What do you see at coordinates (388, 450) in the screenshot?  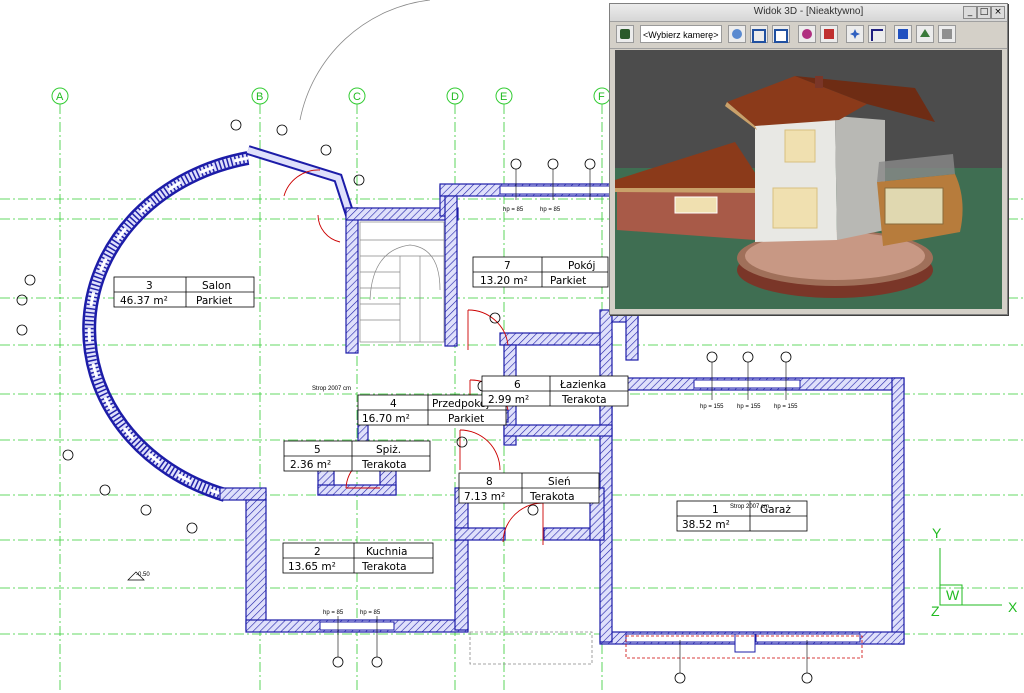 I see `room-name: Spiż.` at bounding box center [388, 450].